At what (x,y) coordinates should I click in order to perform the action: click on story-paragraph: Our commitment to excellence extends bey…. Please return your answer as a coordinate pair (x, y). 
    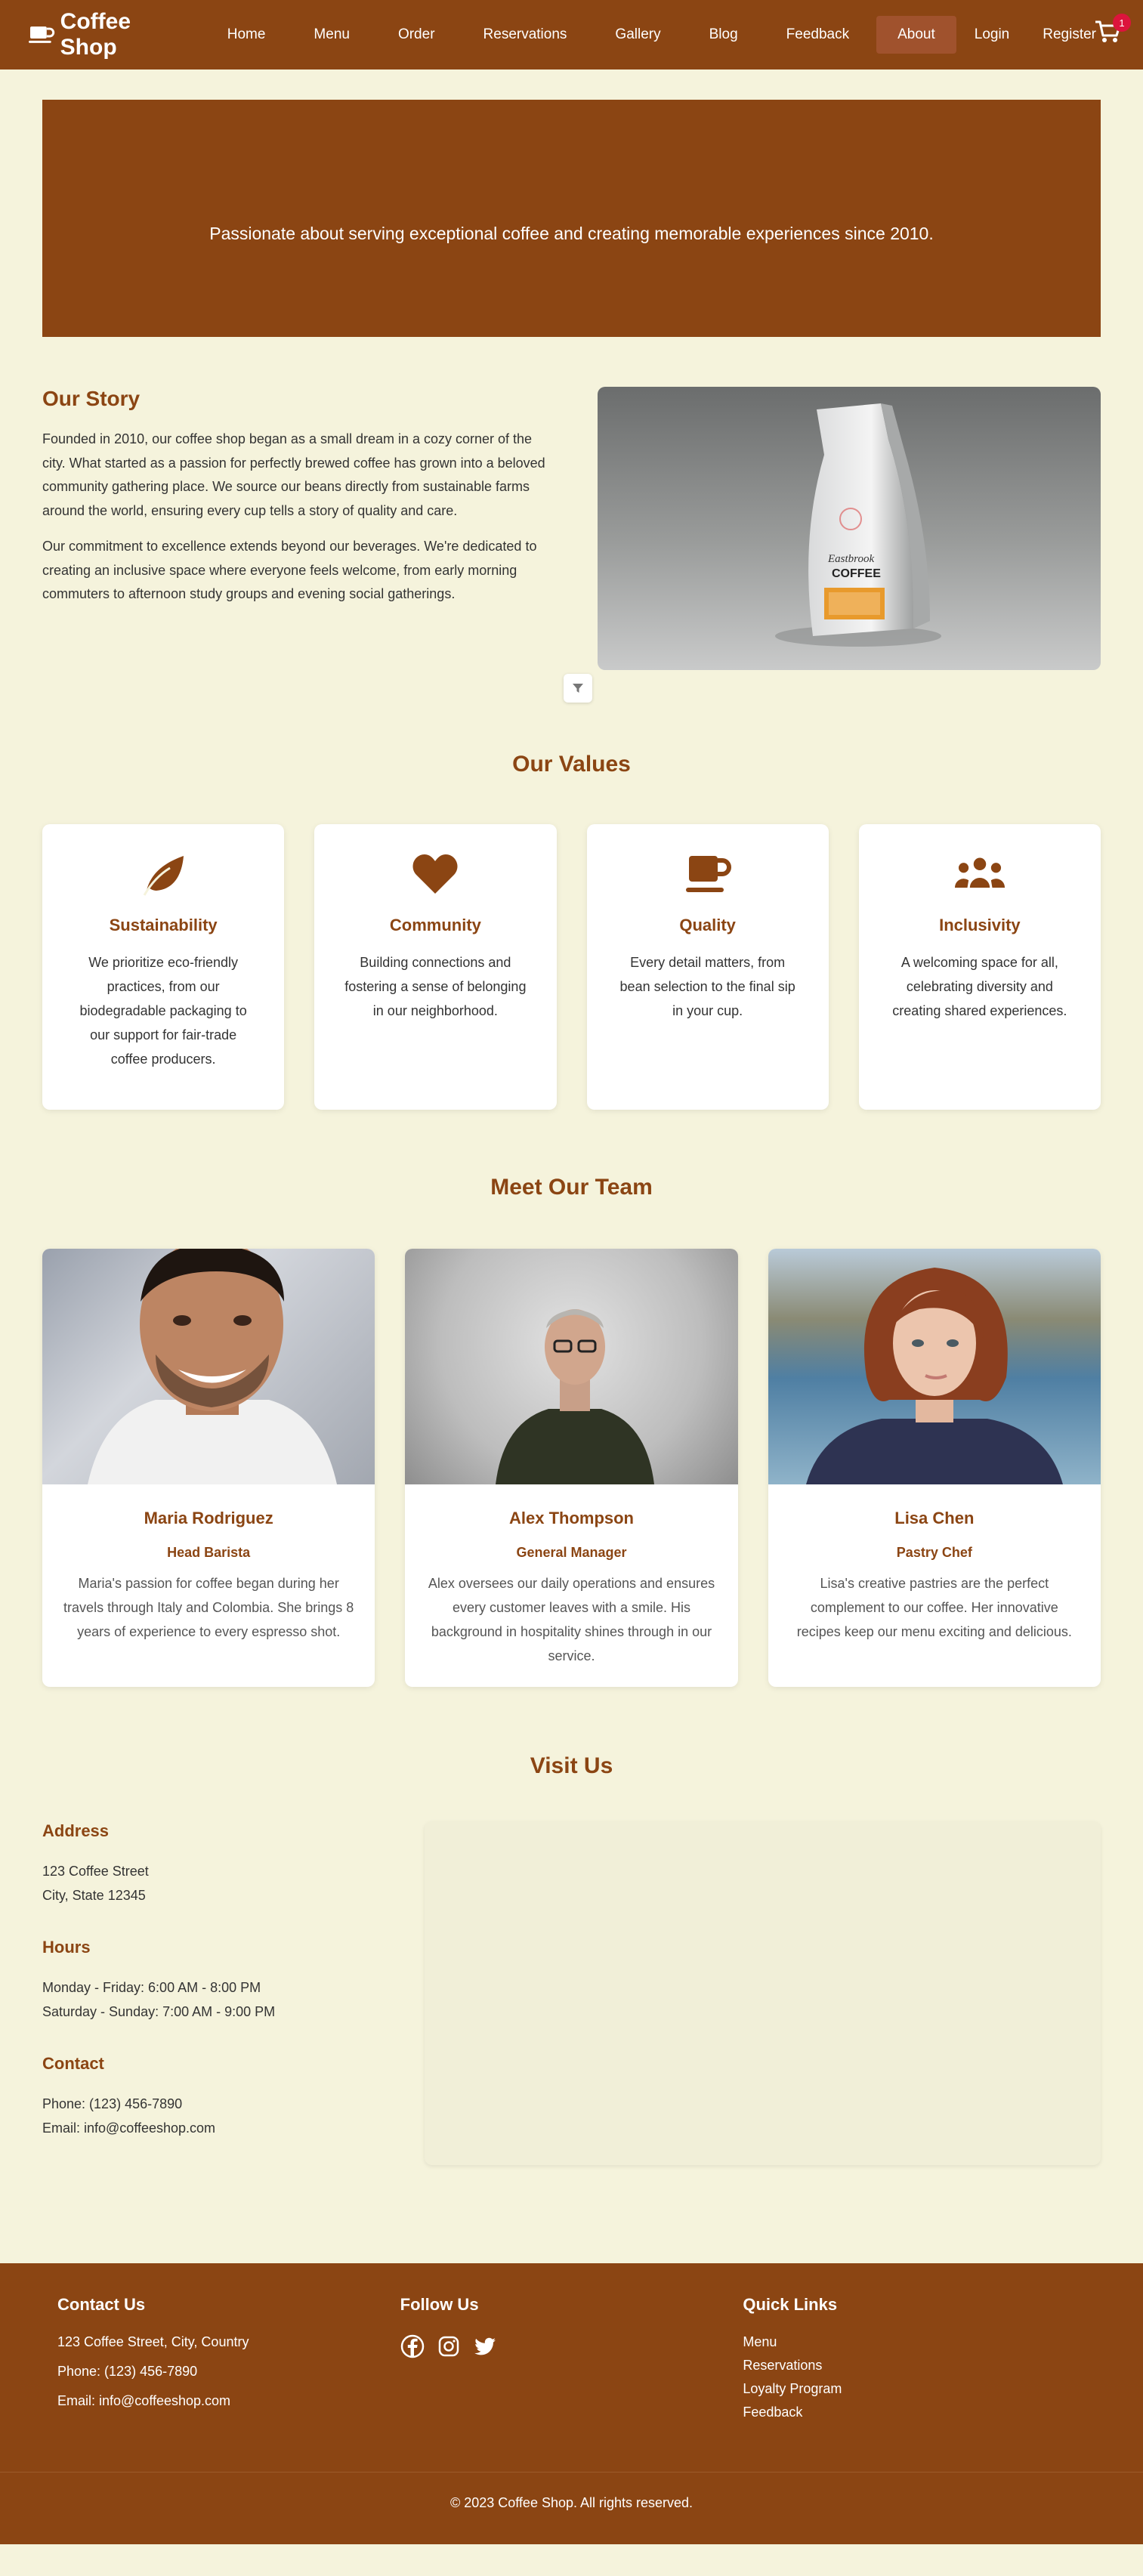
    Looking at the image, I should click on (289, 570).